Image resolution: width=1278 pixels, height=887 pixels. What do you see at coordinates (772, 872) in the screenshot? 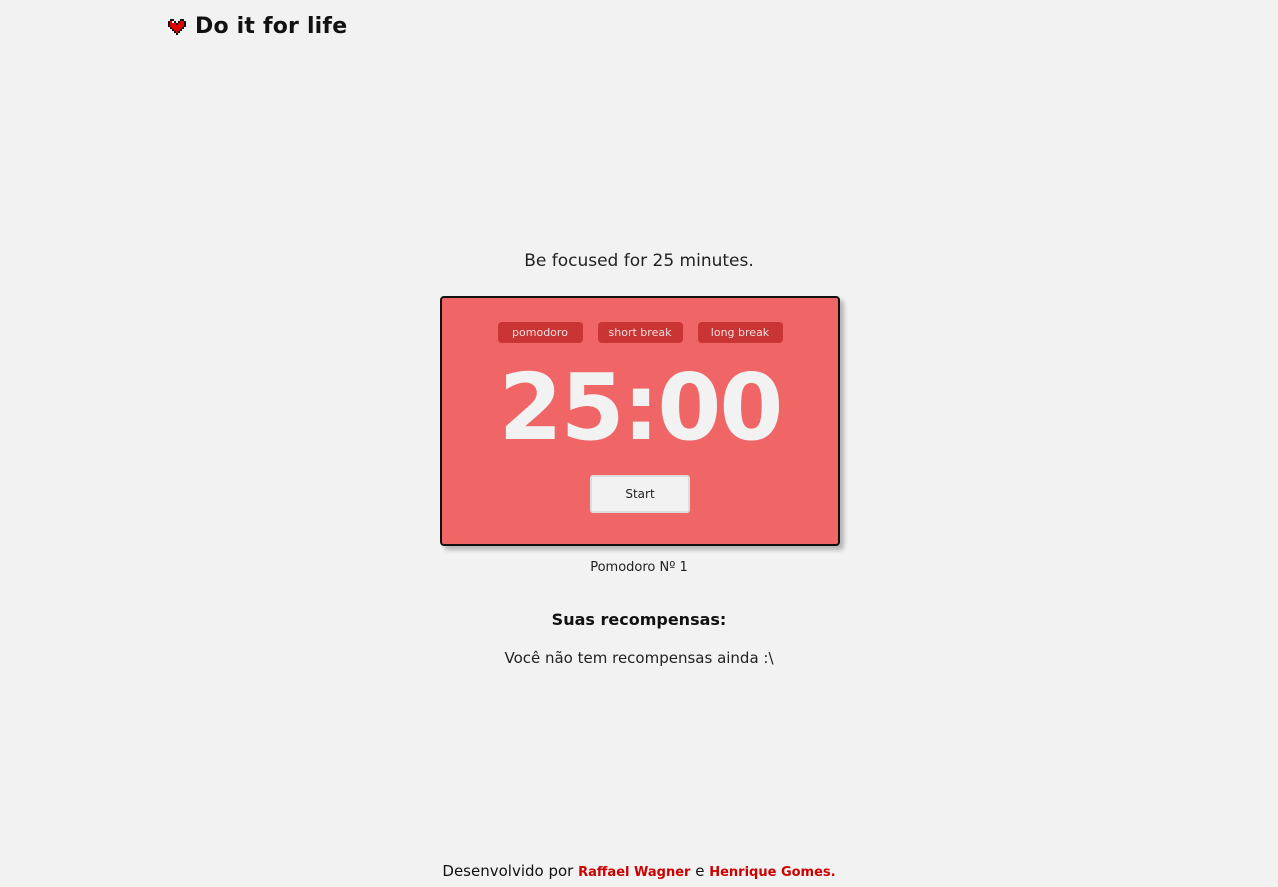
I see `author-link-henrique: Henrique Gomes.` at bounding box center [772, 872].